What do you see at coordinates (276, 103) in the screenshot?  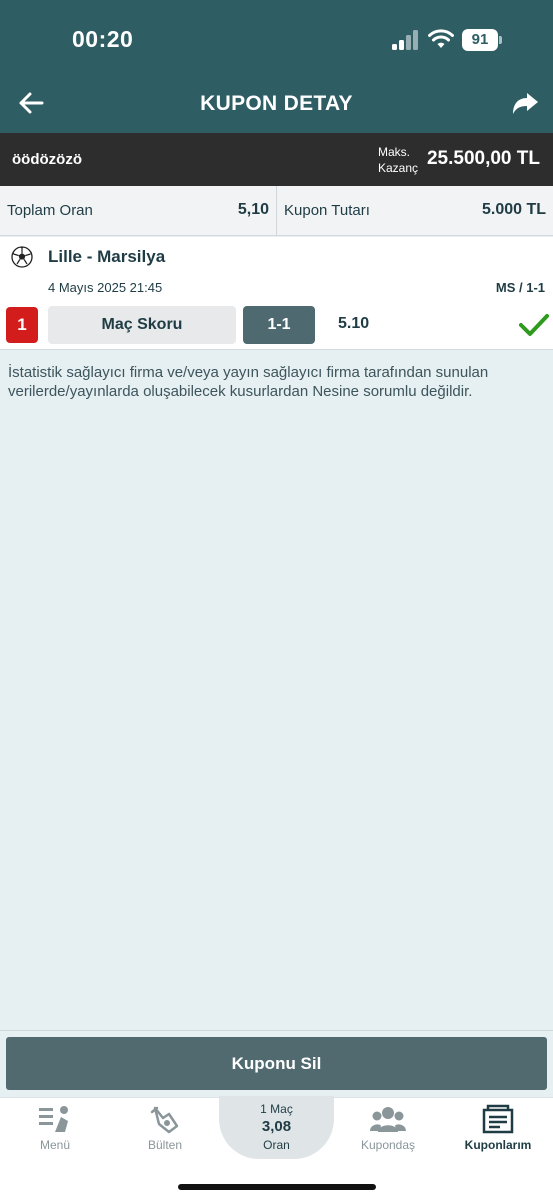 I see `page-title: KUPON DETAY` at bounding box center [276, 103].